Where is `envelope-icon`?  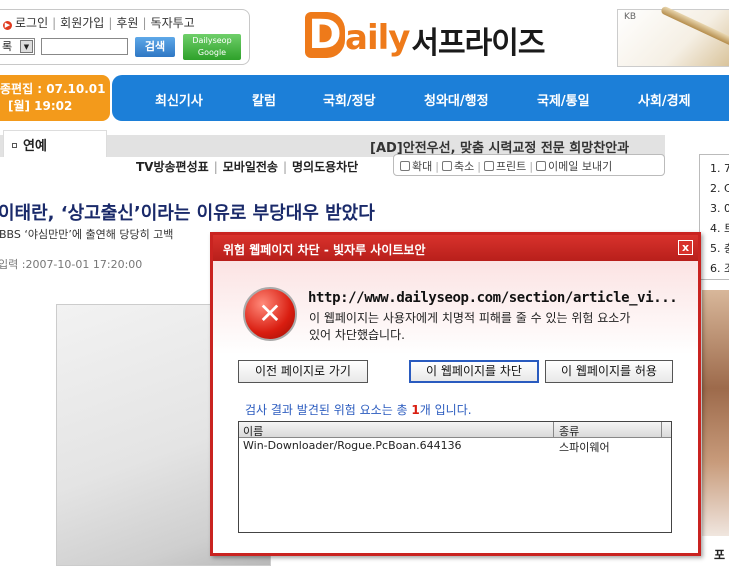
envelope-icon is located at coordinates (541, 166).